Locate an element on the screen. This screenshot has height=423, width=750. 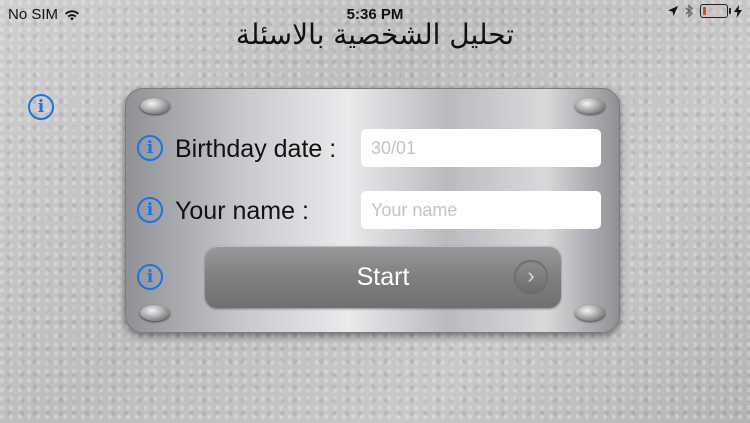
chevron-right-icon: › is located at coordinates (531, 277).